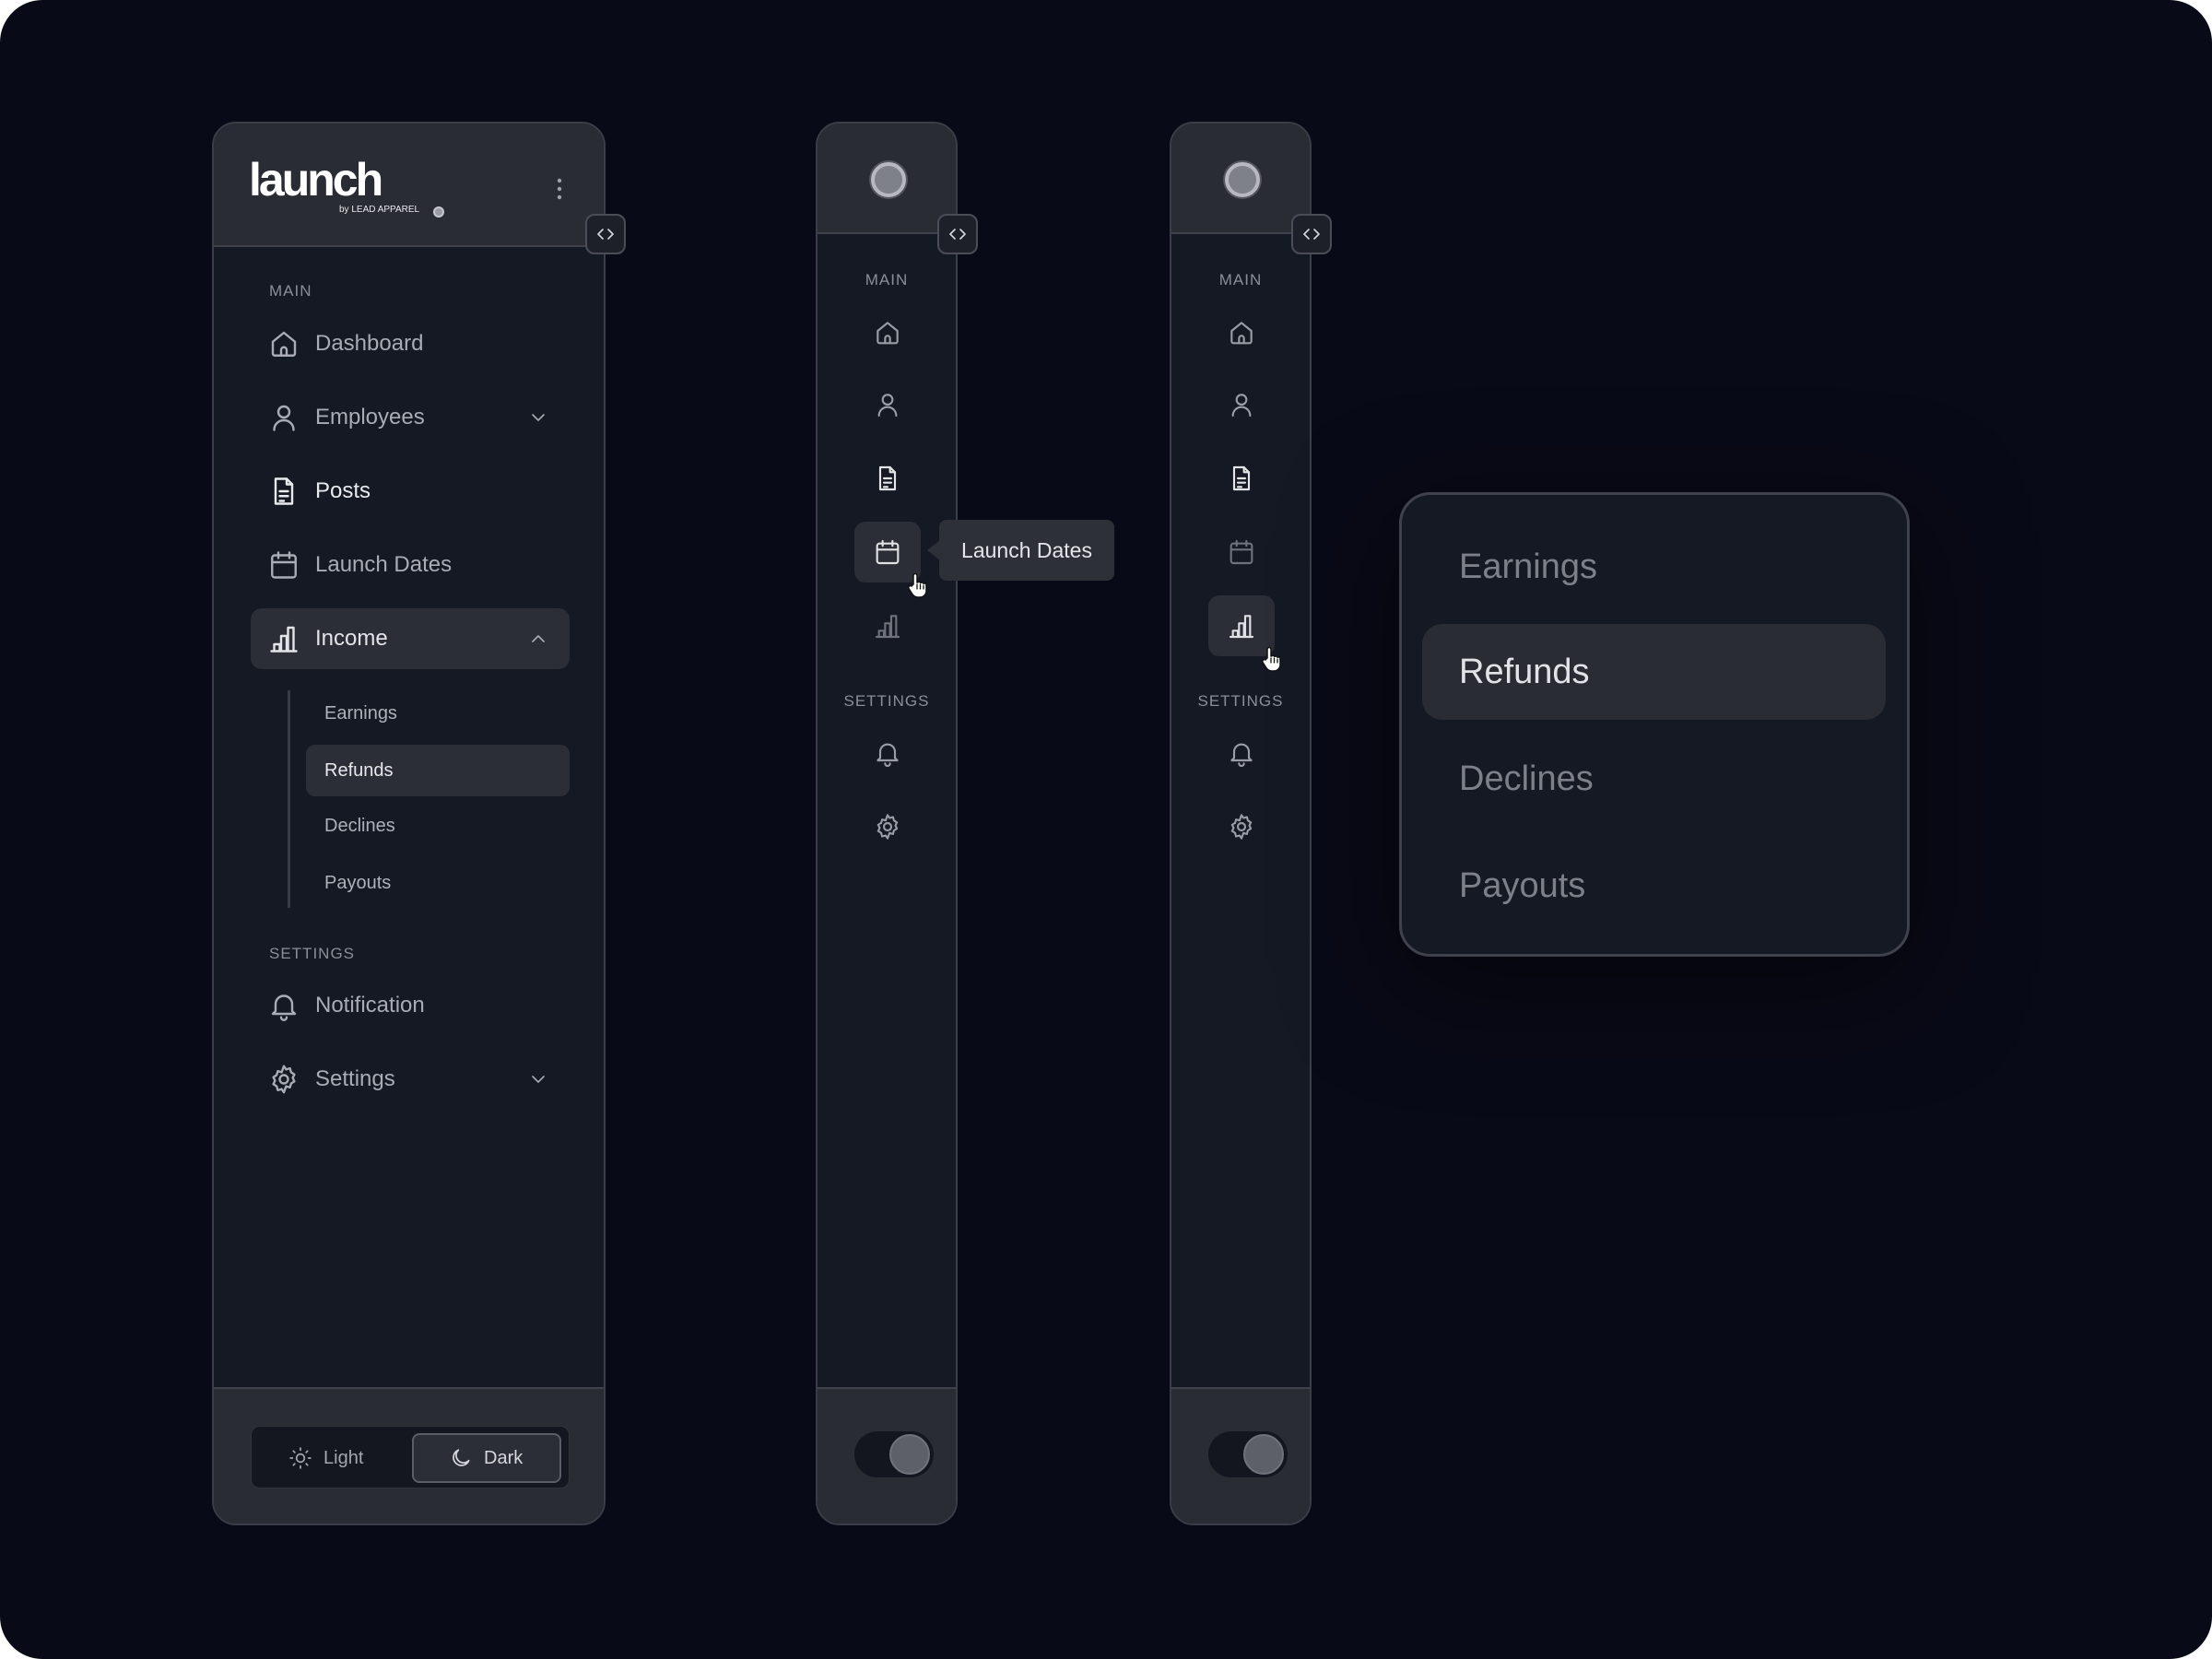 The image size is (2212, 1659). I want to click on submenu-item-payouts: Payouts, so click(438, 883).